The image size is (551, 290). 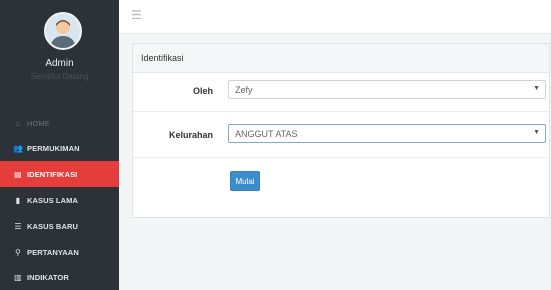 I want to click on sidebar-item-pertanyaan: ⚲ PERTANYAAN, so click(x=59, y=252).